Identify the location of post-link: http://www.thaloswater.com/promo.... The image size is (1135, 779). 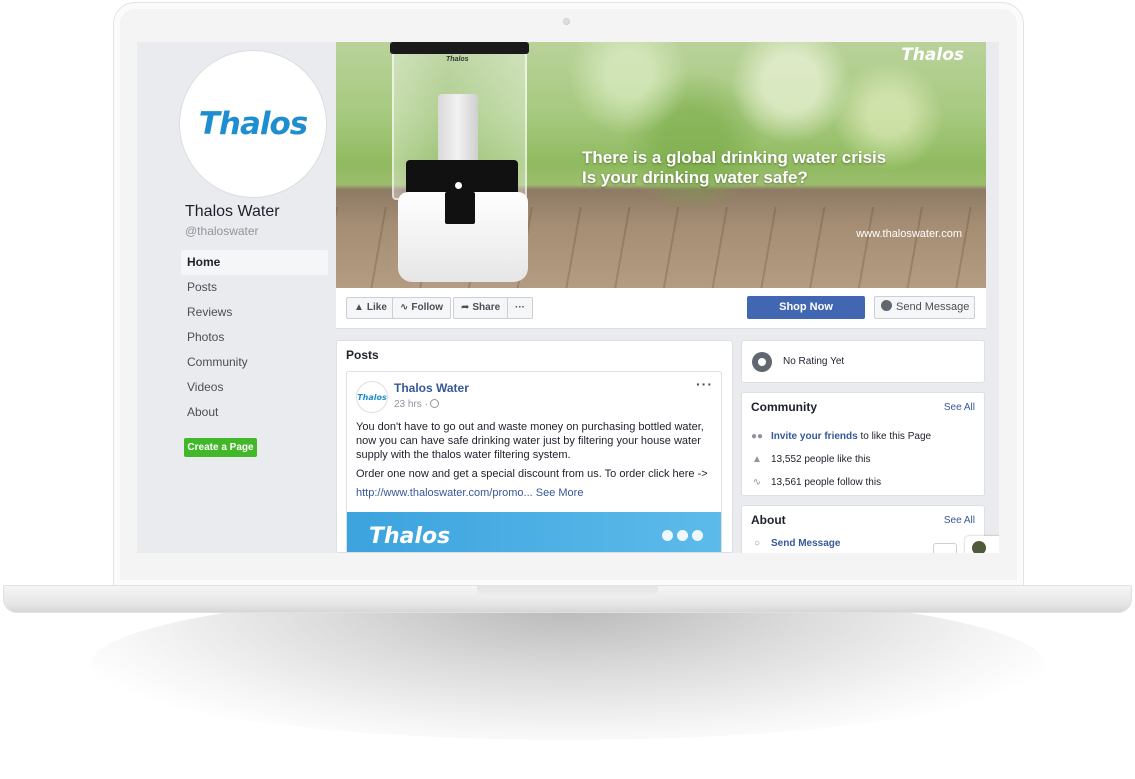
(444, 493).